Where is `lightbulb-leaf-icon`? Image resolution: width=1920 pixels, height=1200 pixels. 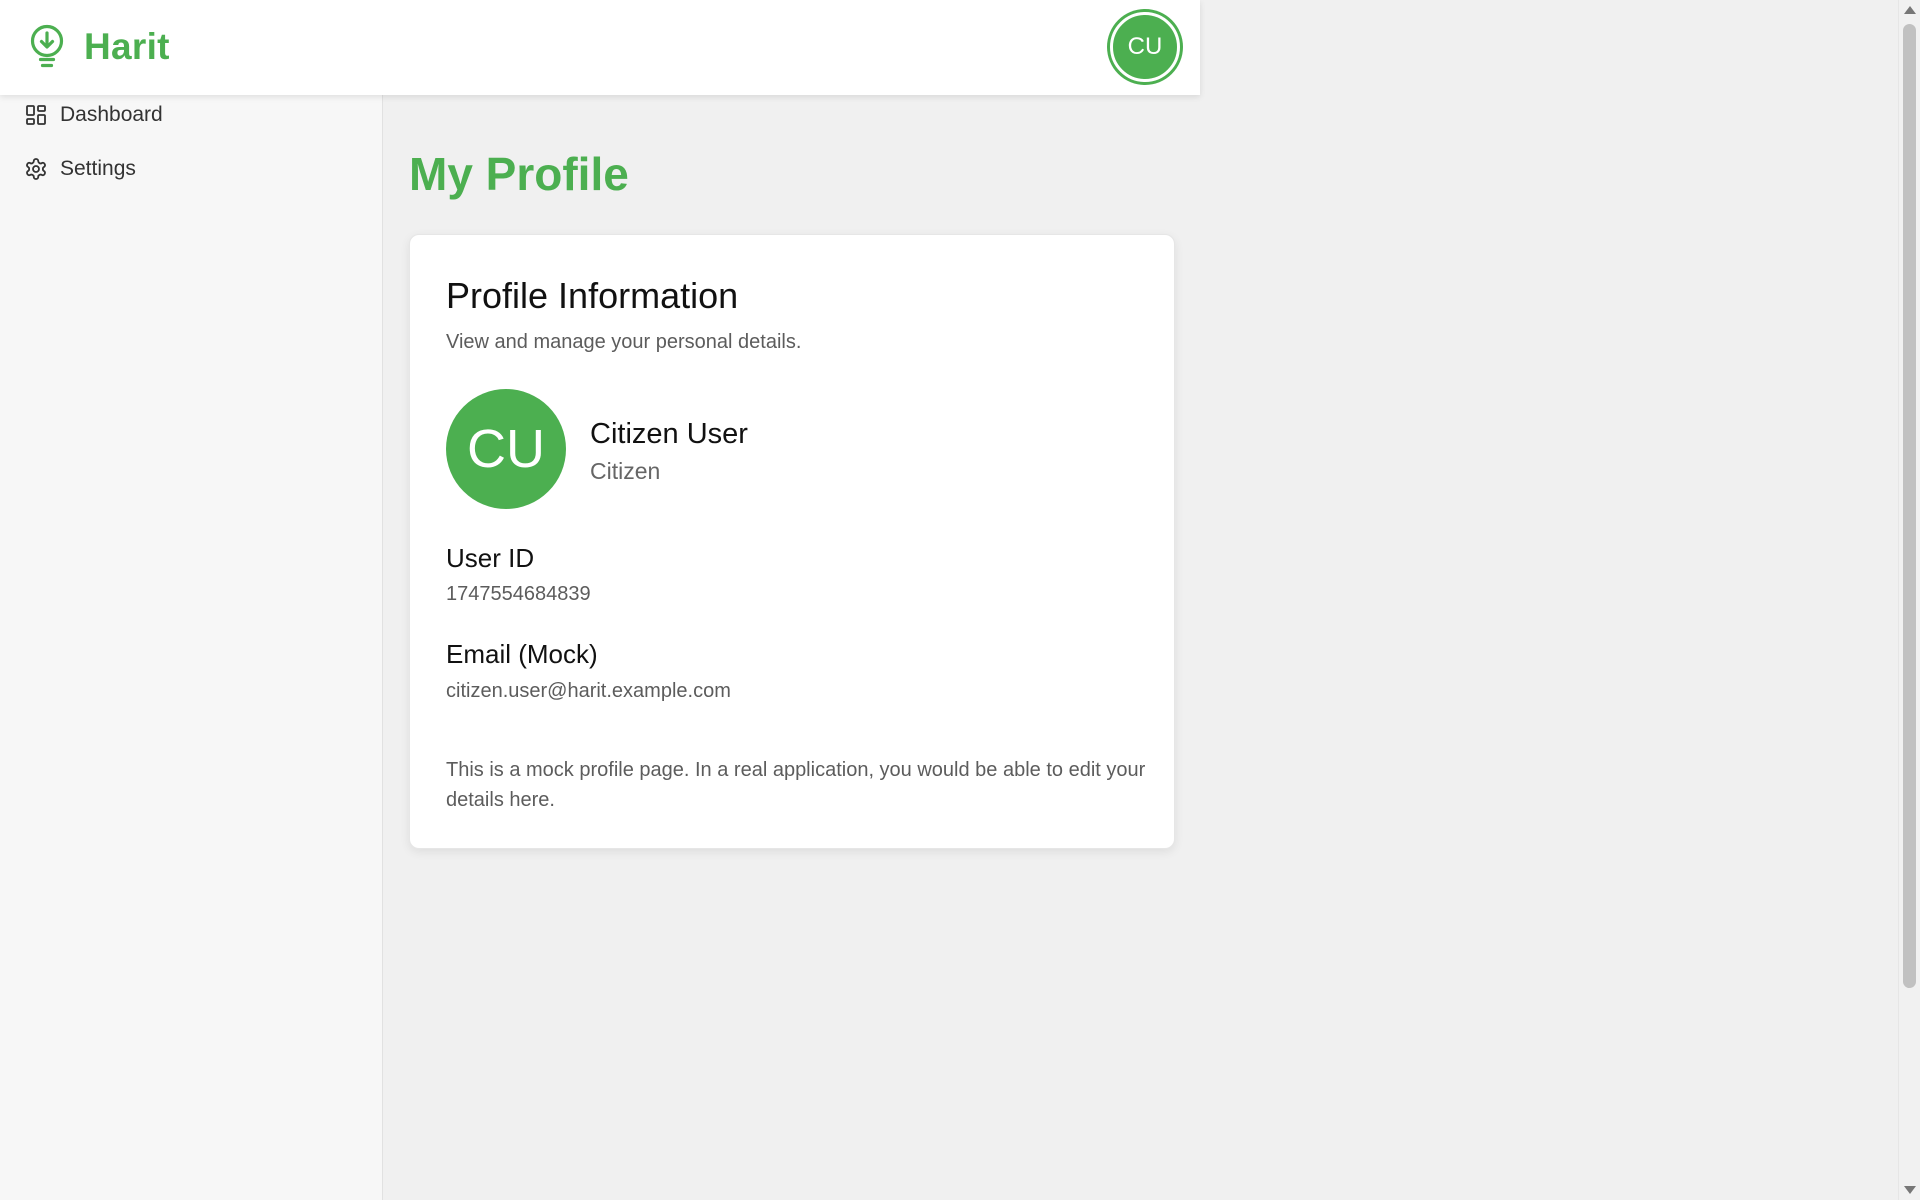
lightbulb-leaf-icon is located at coordinates (47, 47).